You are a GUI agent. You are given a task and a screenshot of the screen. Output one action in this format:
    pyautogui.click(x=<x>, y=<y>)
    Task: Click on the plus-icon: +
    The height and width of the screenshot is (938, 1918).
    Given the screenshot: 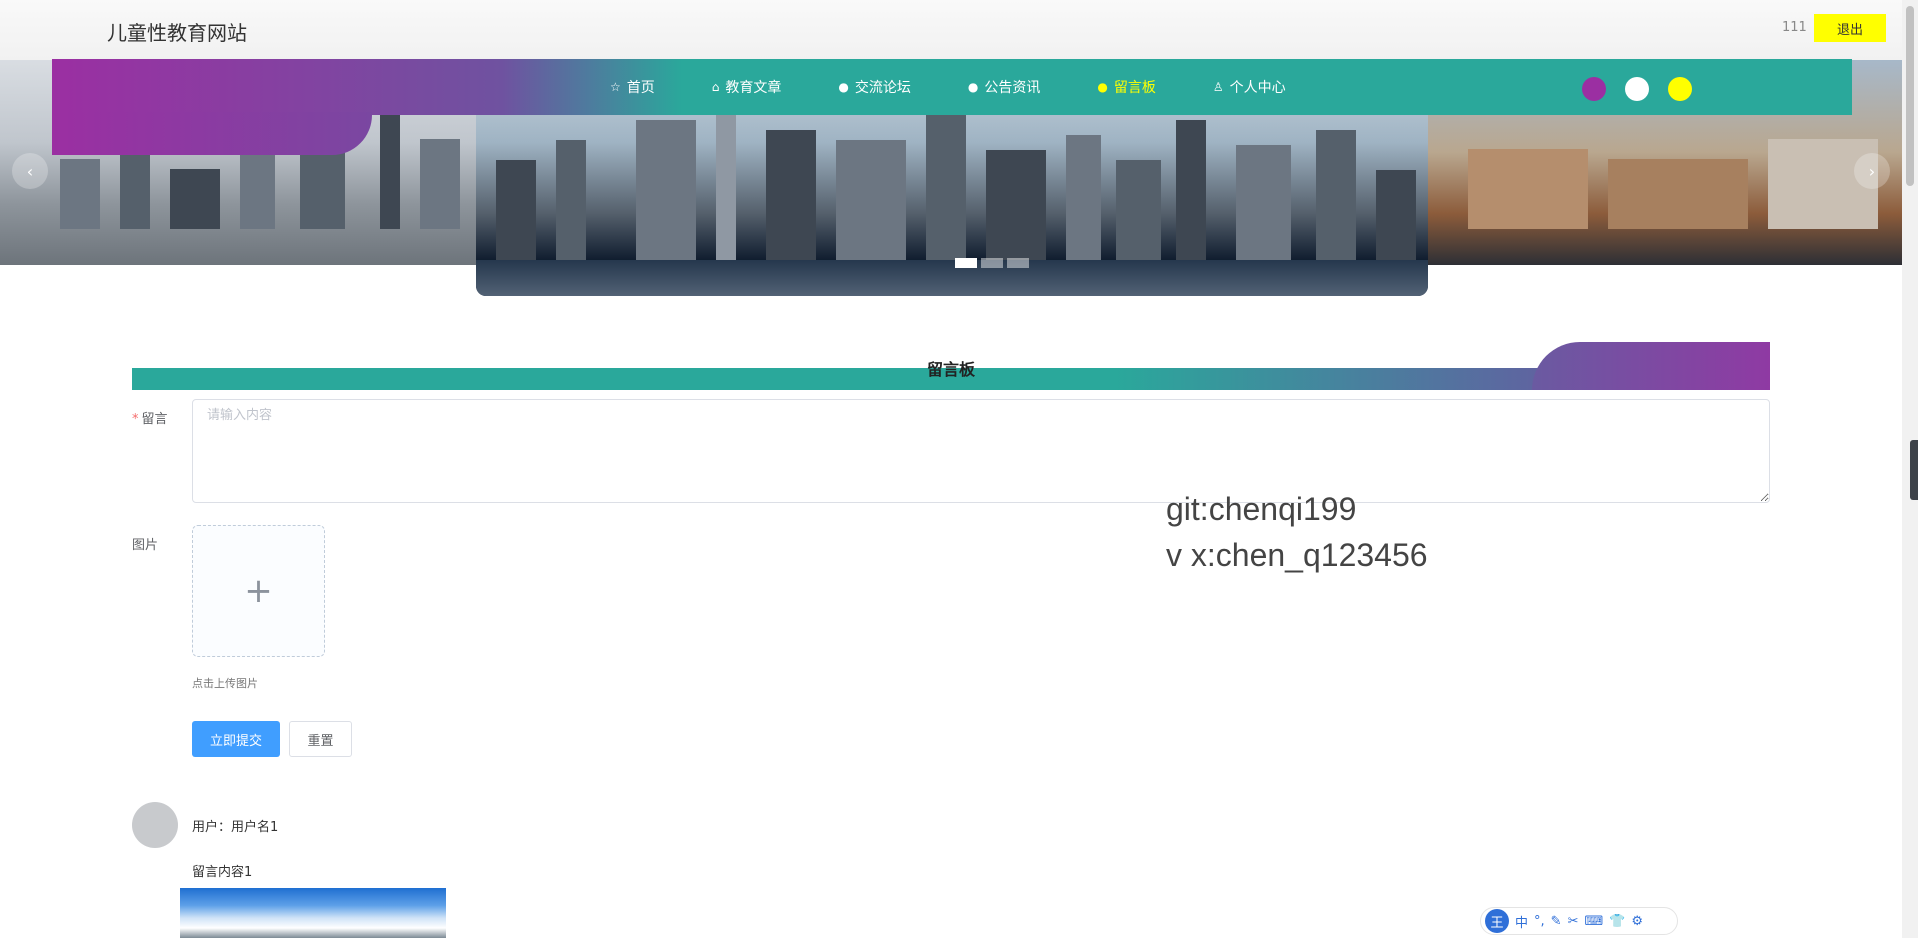 What is the action you would take?
    pyautogui.click(x=258, y=591)
    